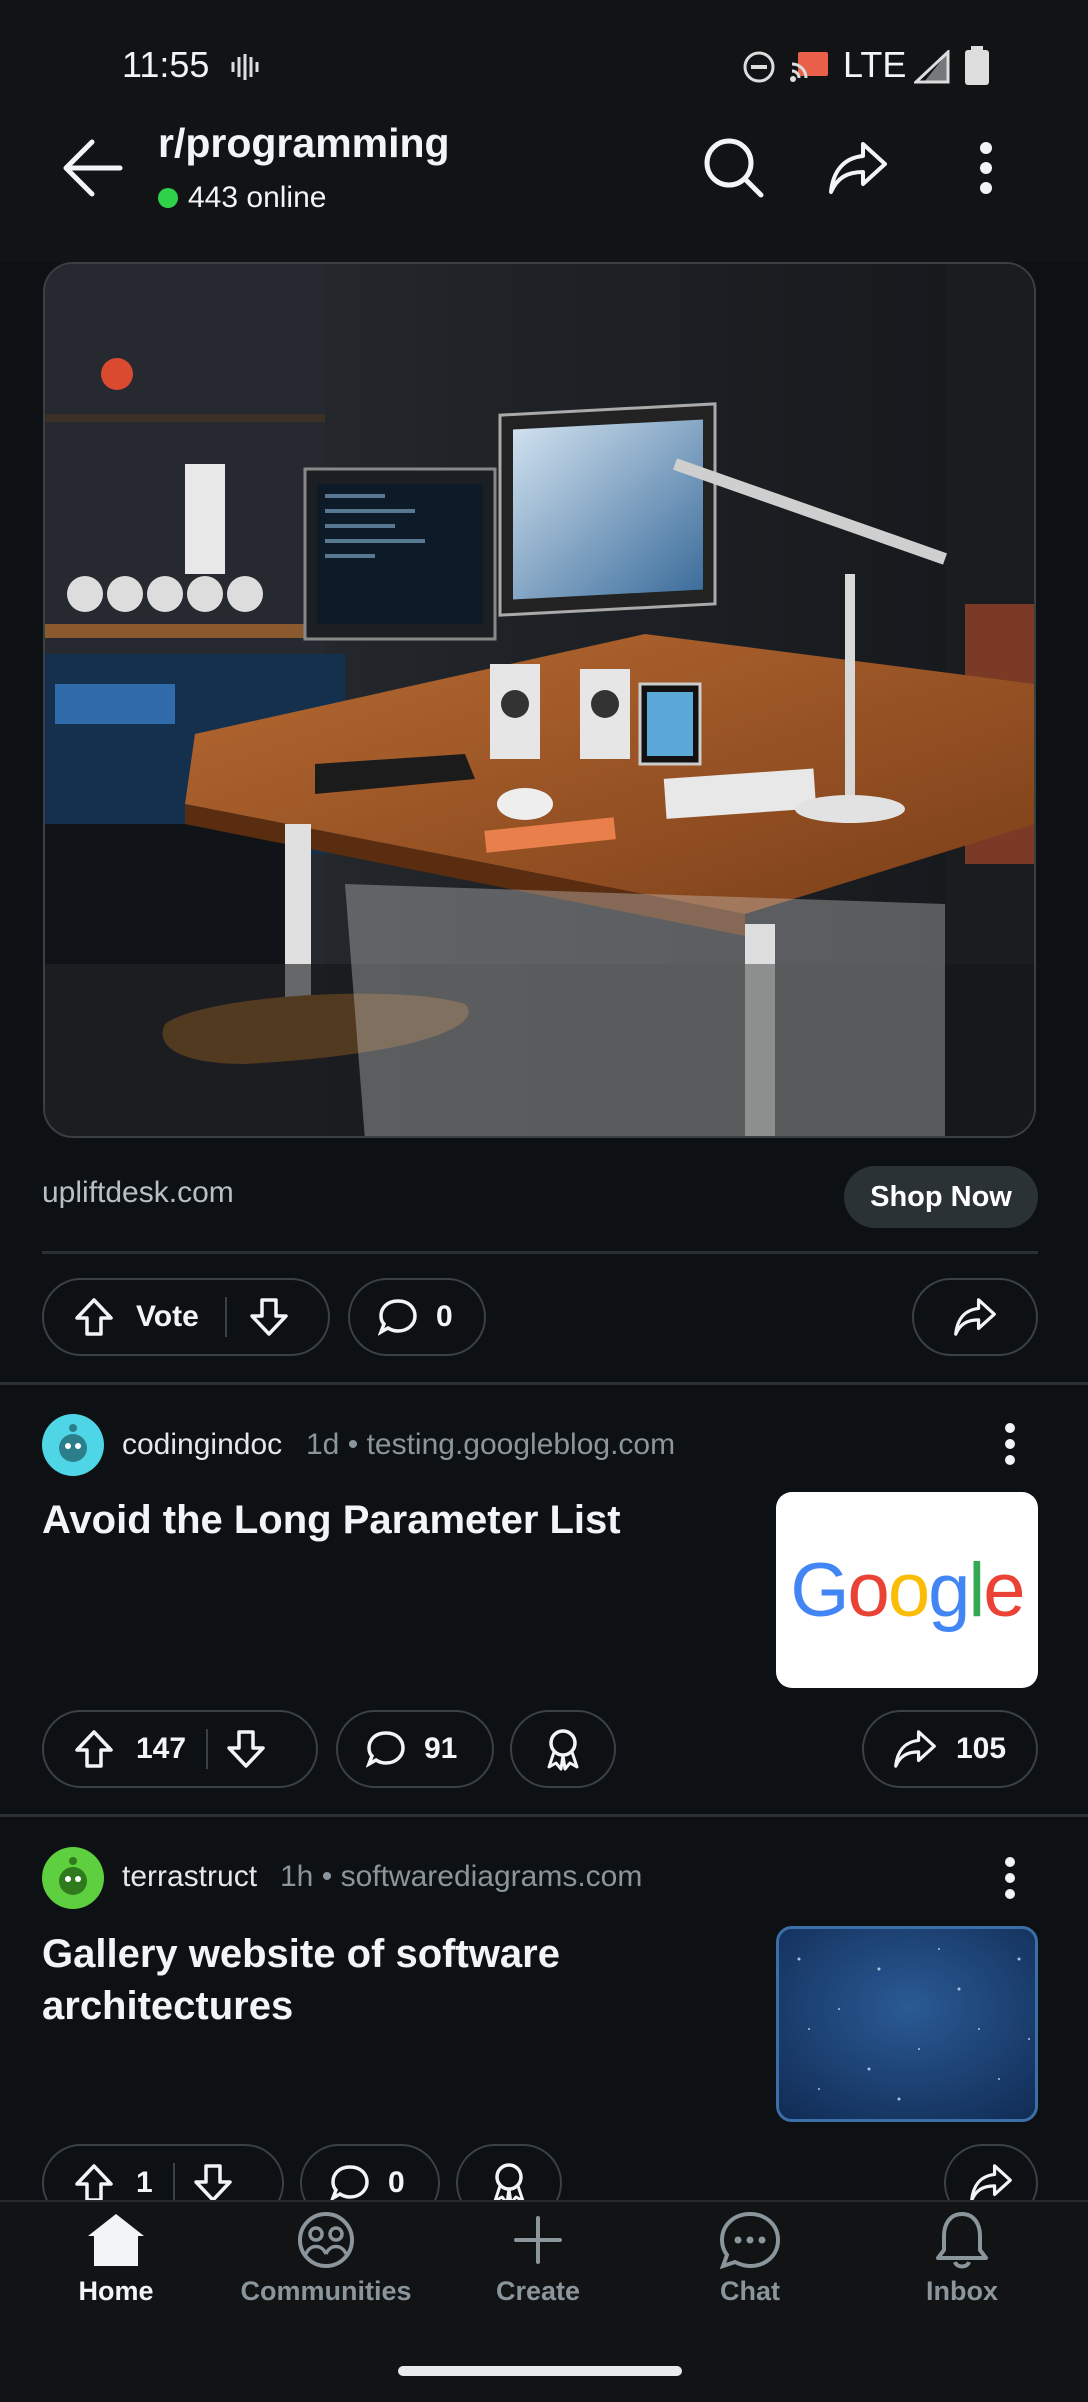 The width and height of the screenshot is (1088, 2402). Describe the element at coordinates (144, 2182) in the screenshot. I see `vote-count: 1` at that location.